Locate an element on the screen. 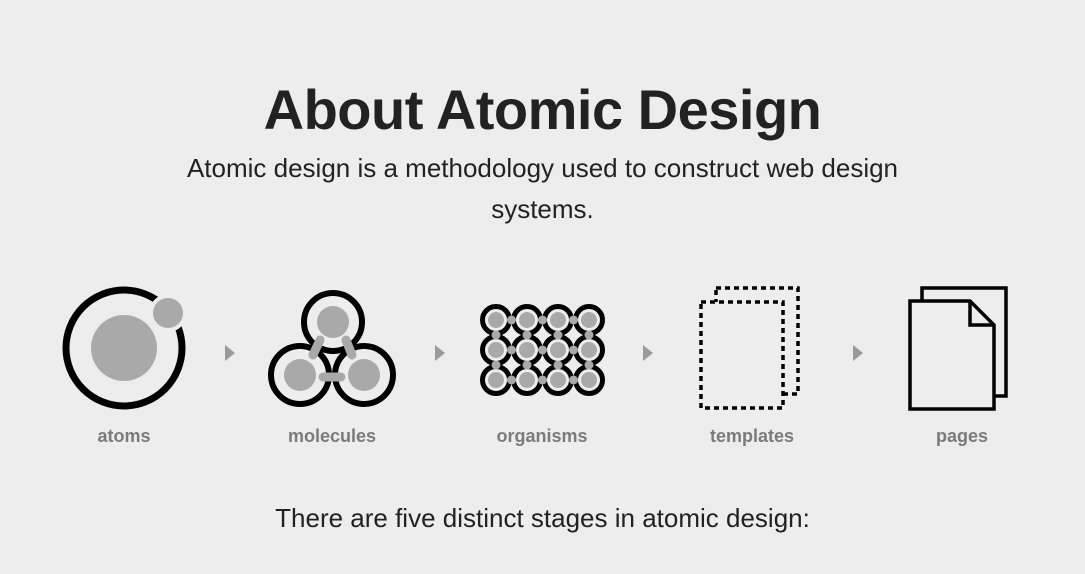 This screenshot has height=574, width=1085. stage-label-templates: templates is located at coordinates (752, 436).